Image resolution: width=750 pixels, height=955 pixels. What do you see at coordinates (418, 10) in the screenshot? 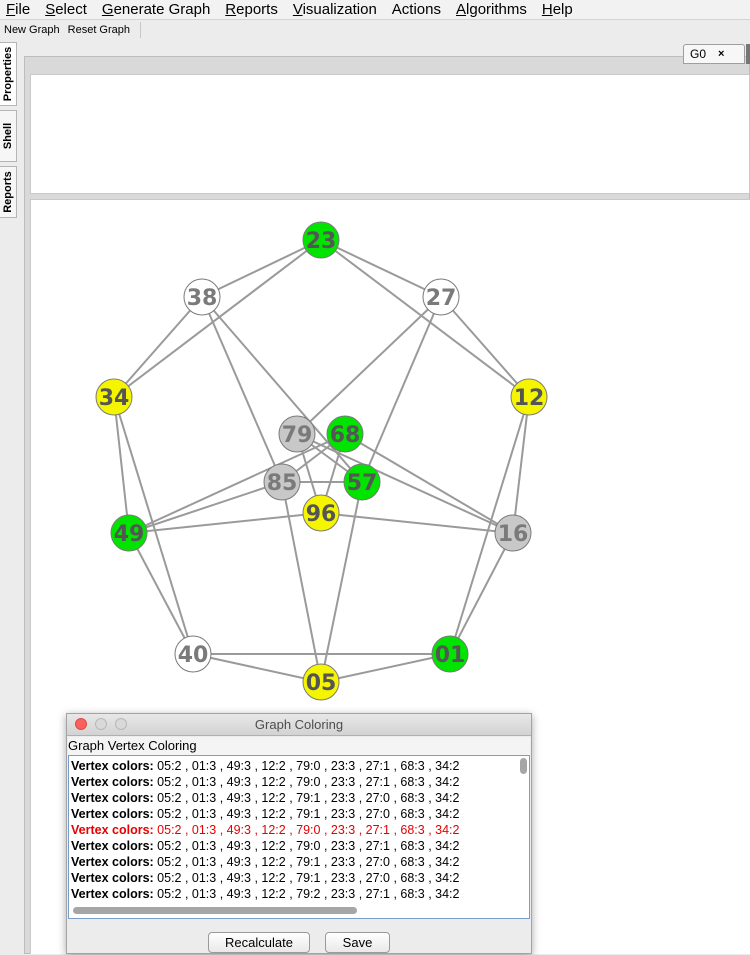
I see `menu-actions: Actions` at bounding box center [418, 10].